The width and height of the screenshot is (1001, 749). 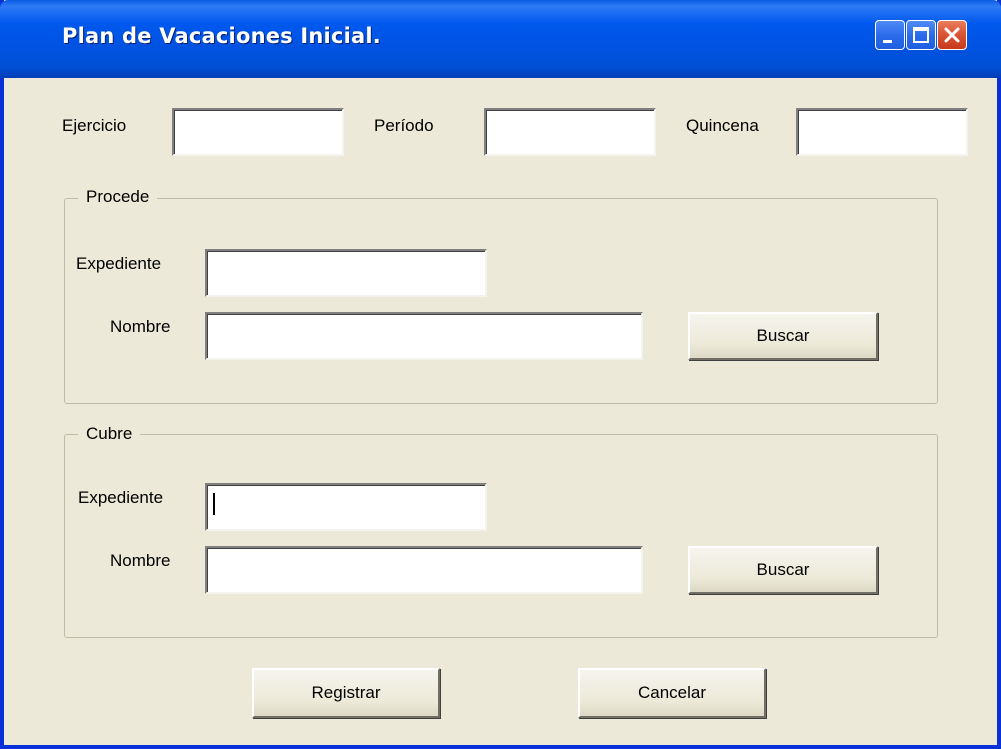 I want to click on periodo-label: Período, so click(x=404, y=125).